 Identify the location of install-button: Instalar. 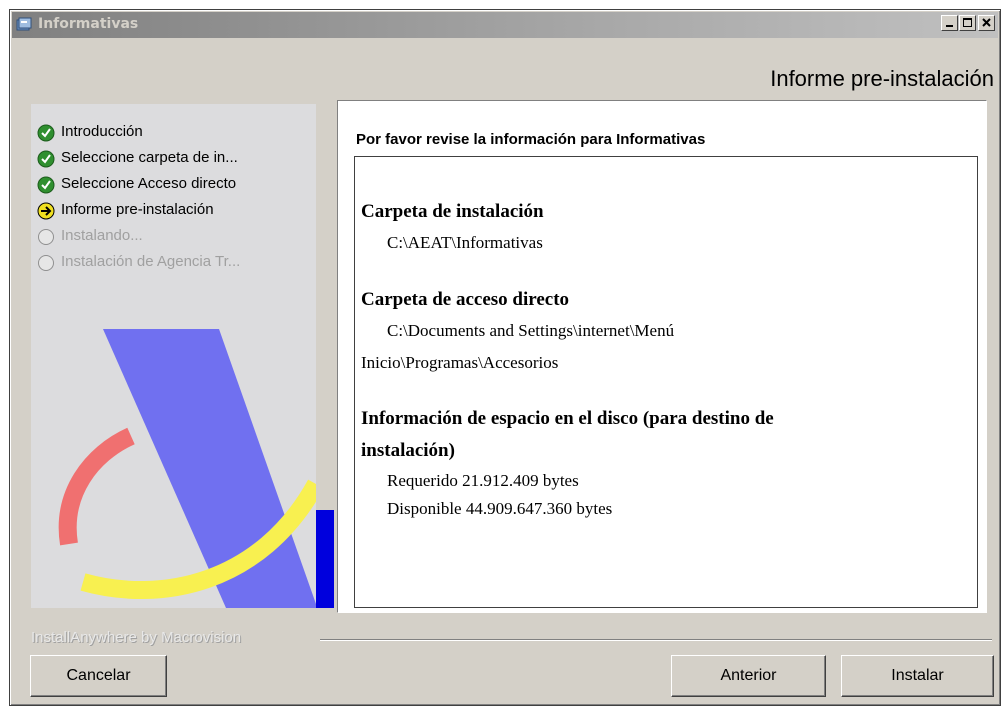
(917, 676).